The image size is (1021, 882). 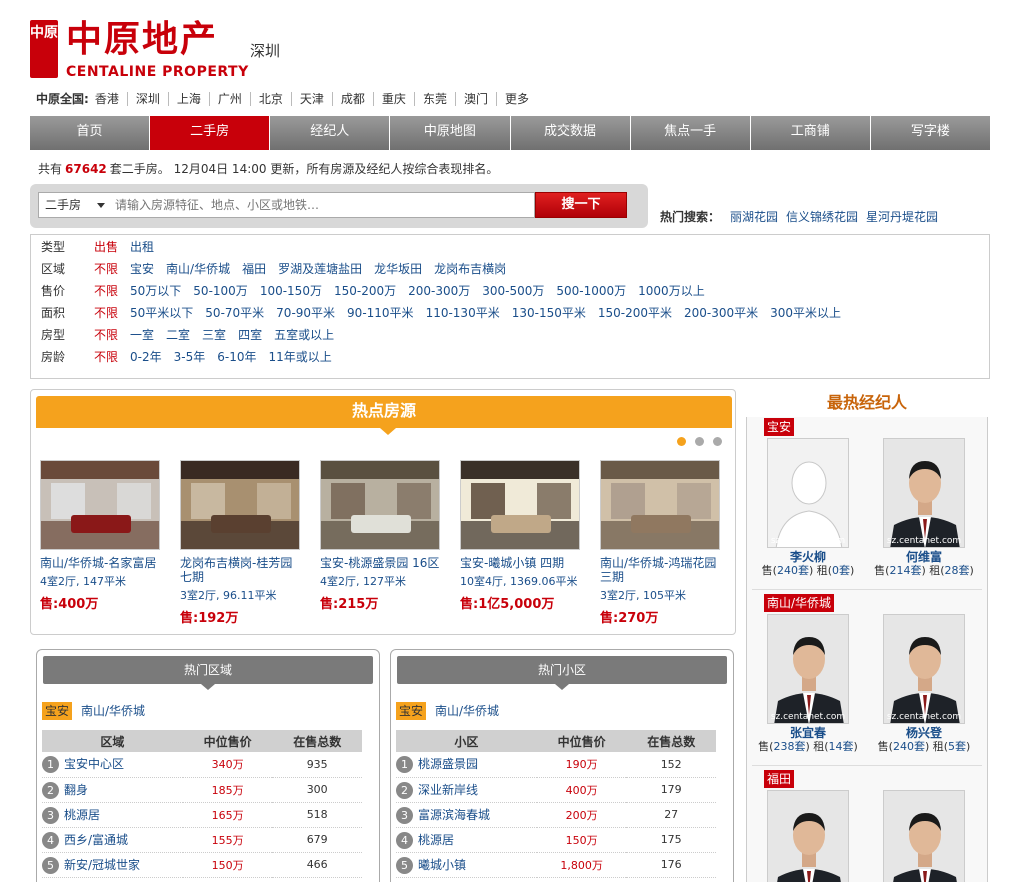 What do you see at coordinates (94, 764) in the screenshot?
I see `row-name: 宝安中心区` at bounding box center [94, 764].